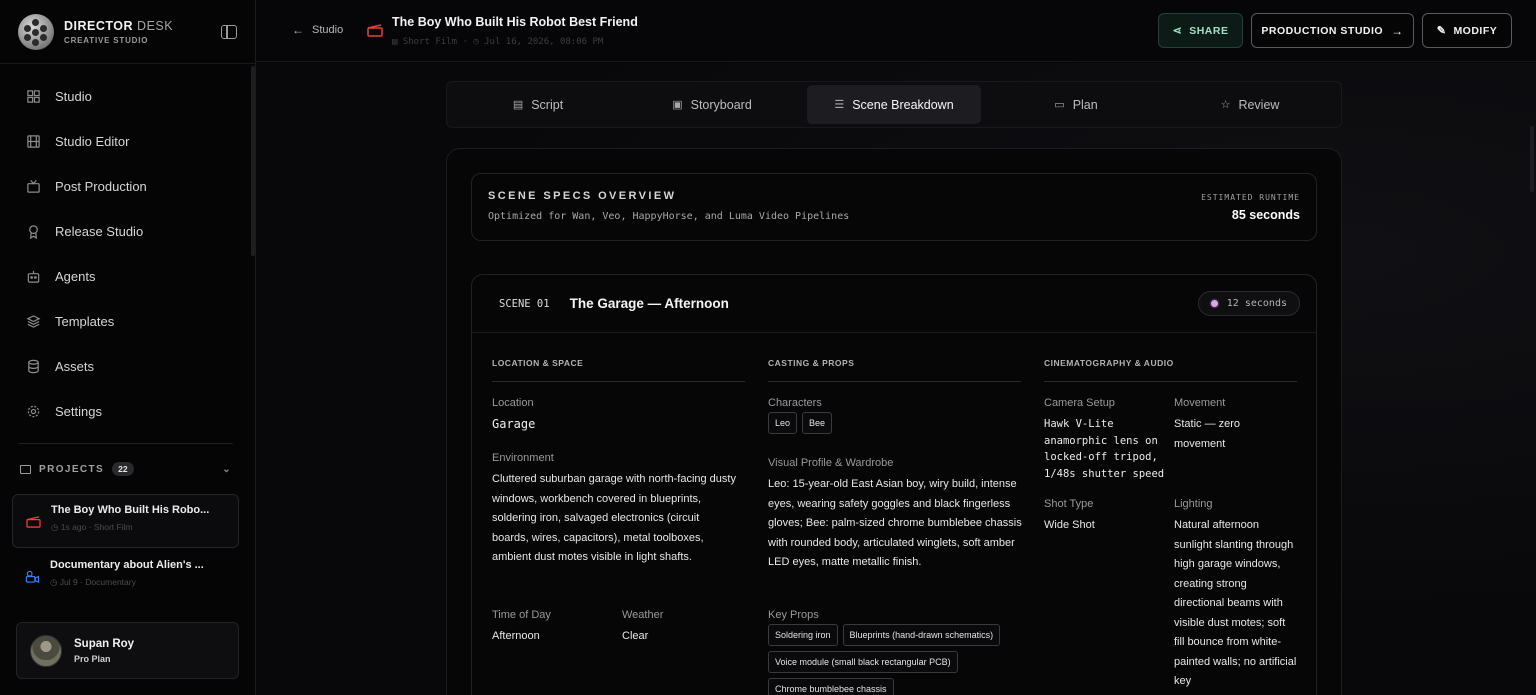  What do you see at coordinates (582, 196) in the screenshot?
I see `specs-title: SCENE SPECS OVERVIEW` at bounding box center [582, 196].